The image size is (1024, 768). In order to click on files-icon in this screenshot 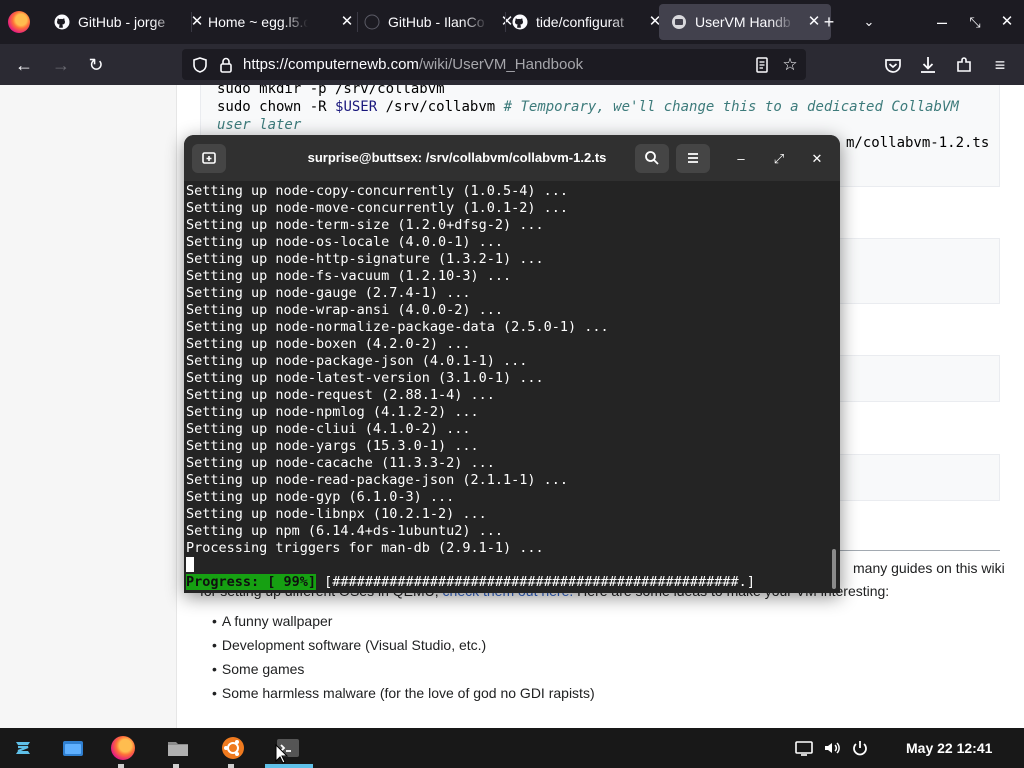, I will do `click(73, 748)`.